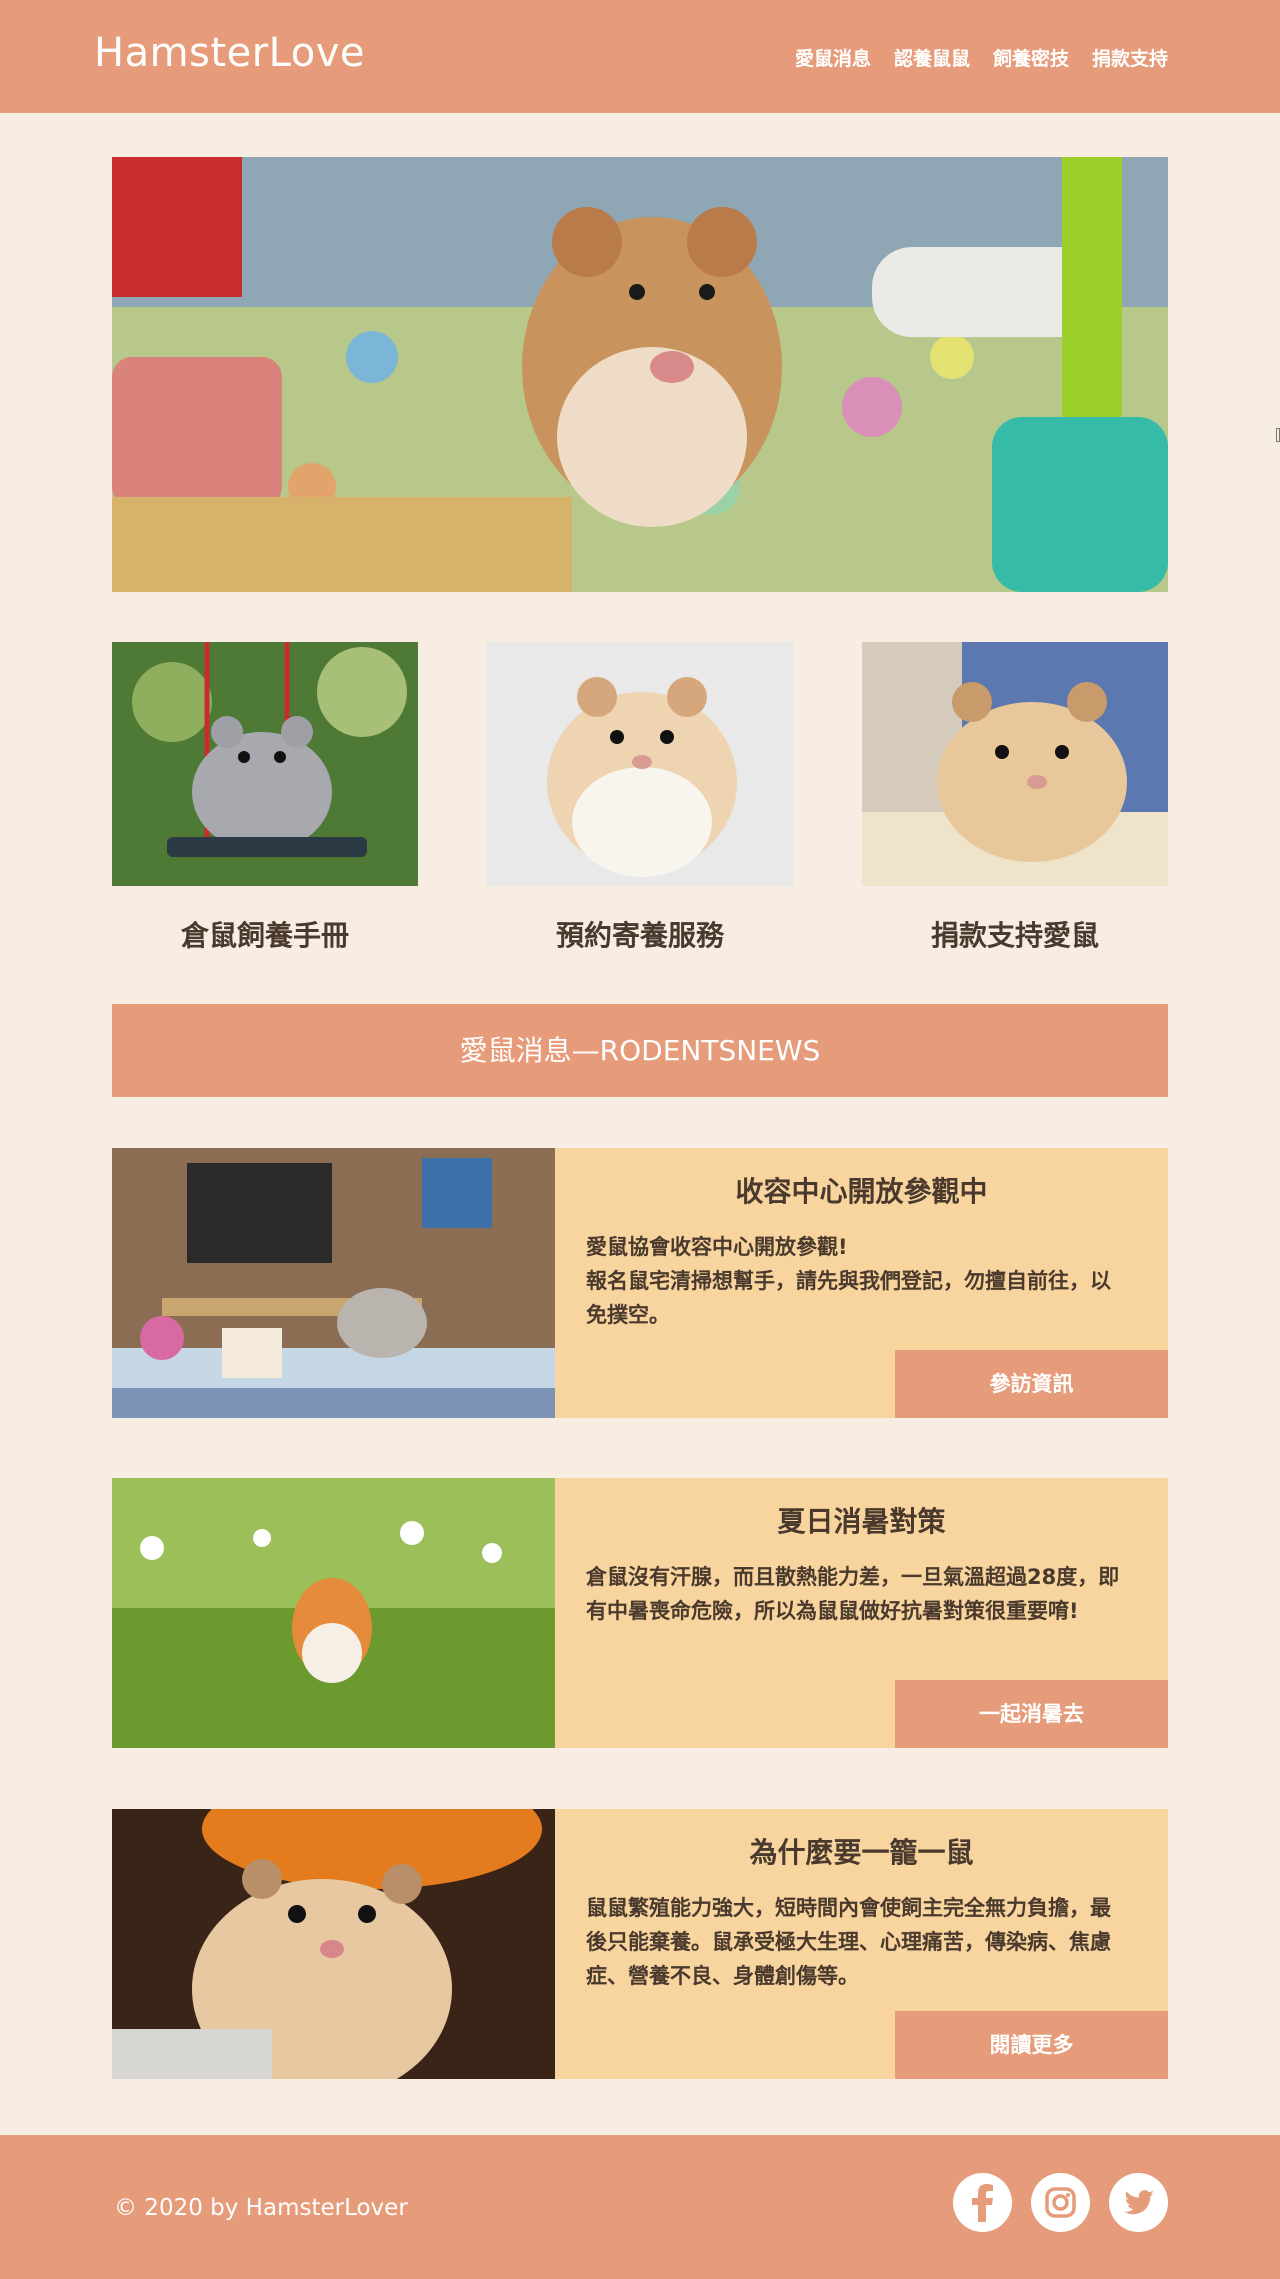  I want to click on card-title: 捐款支持愛鼠, so click(1015, 934).